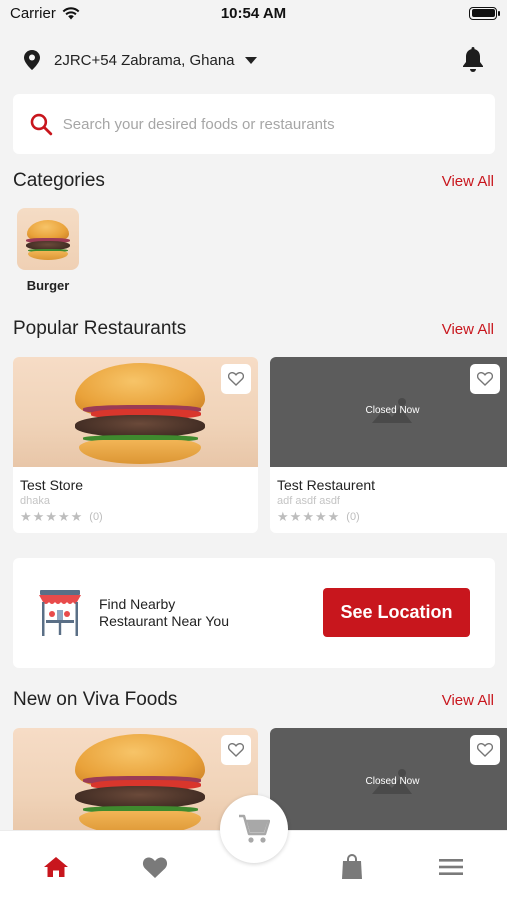 This screenshot has height=900, width=507. Describe the element at coordinates (468, 329) in the screenshot. I see `popular-view-all-link: View All` at that location.